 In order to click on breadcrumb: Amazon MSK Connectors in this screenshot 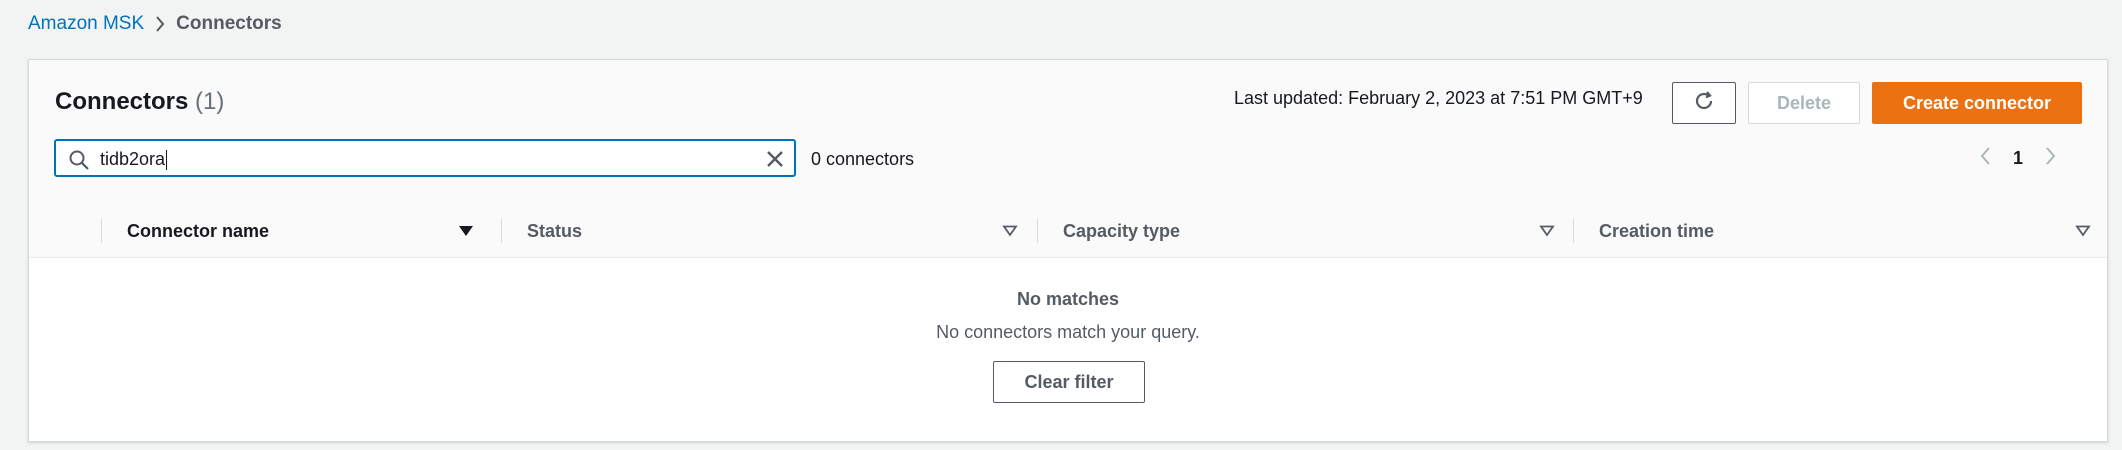, I will do `click(155, 24)`.